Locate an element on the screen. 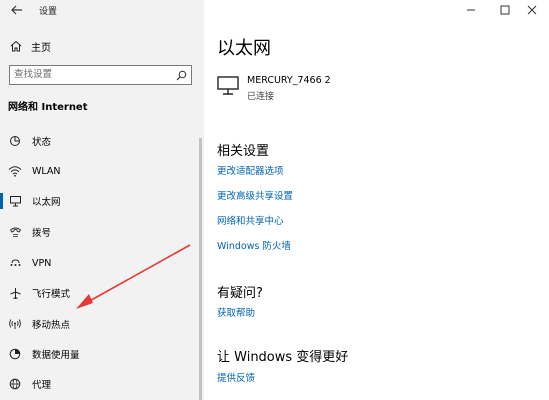 The image size is (549, 400). minimize-button is located at coordinates (471, 10).